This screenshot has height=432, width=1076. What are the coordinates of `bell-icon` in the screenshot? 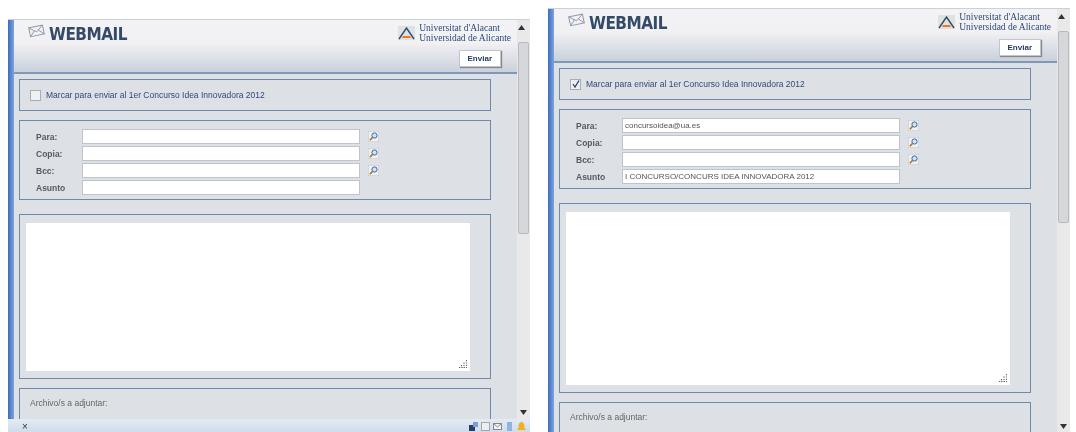 It's located at (521, 426).